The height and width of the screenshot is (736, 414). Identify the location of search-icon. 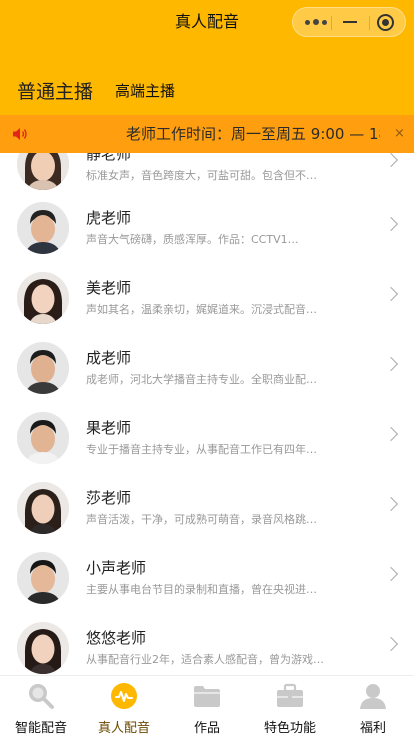
(41, 696).